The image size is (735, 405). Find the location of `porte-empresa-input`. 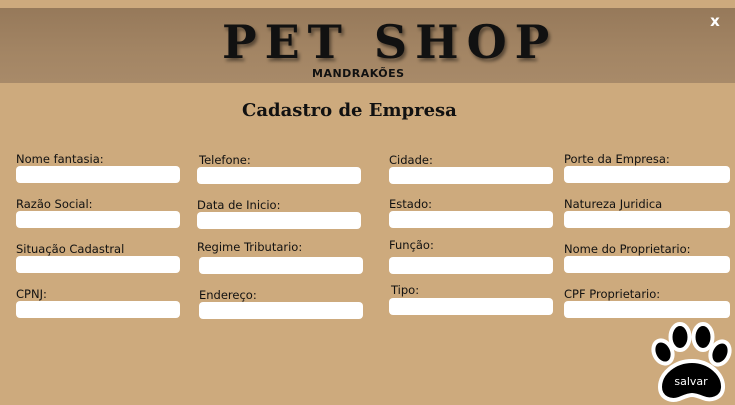

porte-empresa-input is located at coordinates (647, 174).